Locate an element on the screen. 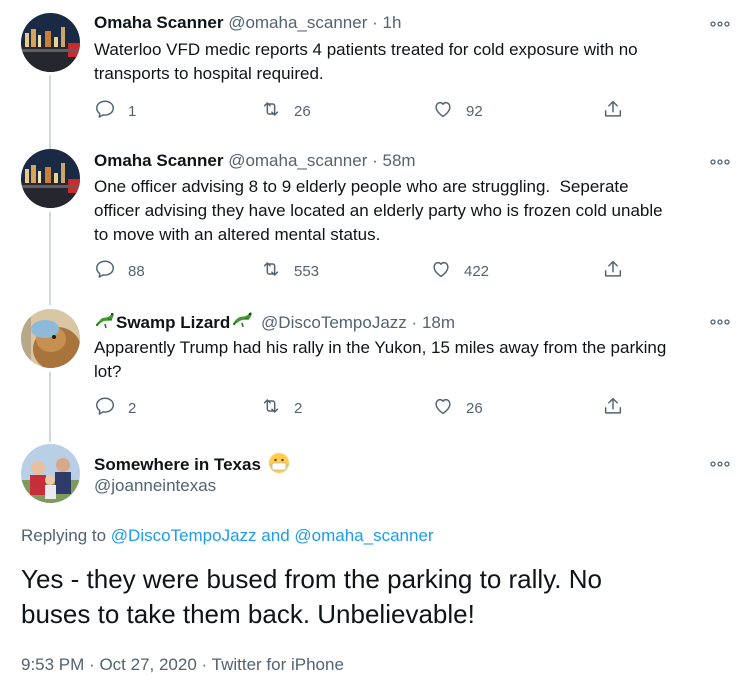  text-line: transports to hospital required. is located at coordinates (209, 73).